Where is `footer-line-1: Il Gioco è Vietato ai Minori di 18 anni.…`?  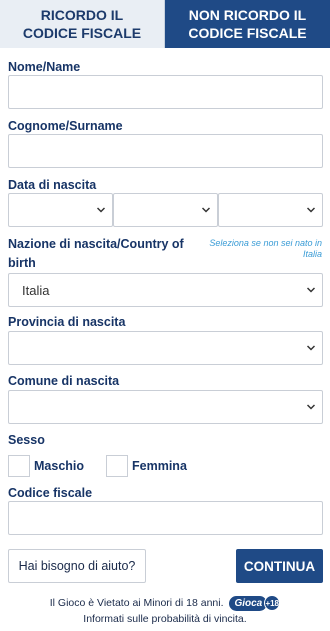
footer-line-1: Il Gioco è Vietato ai Minori di 18 anni.… is located at coordinates (165, 603).